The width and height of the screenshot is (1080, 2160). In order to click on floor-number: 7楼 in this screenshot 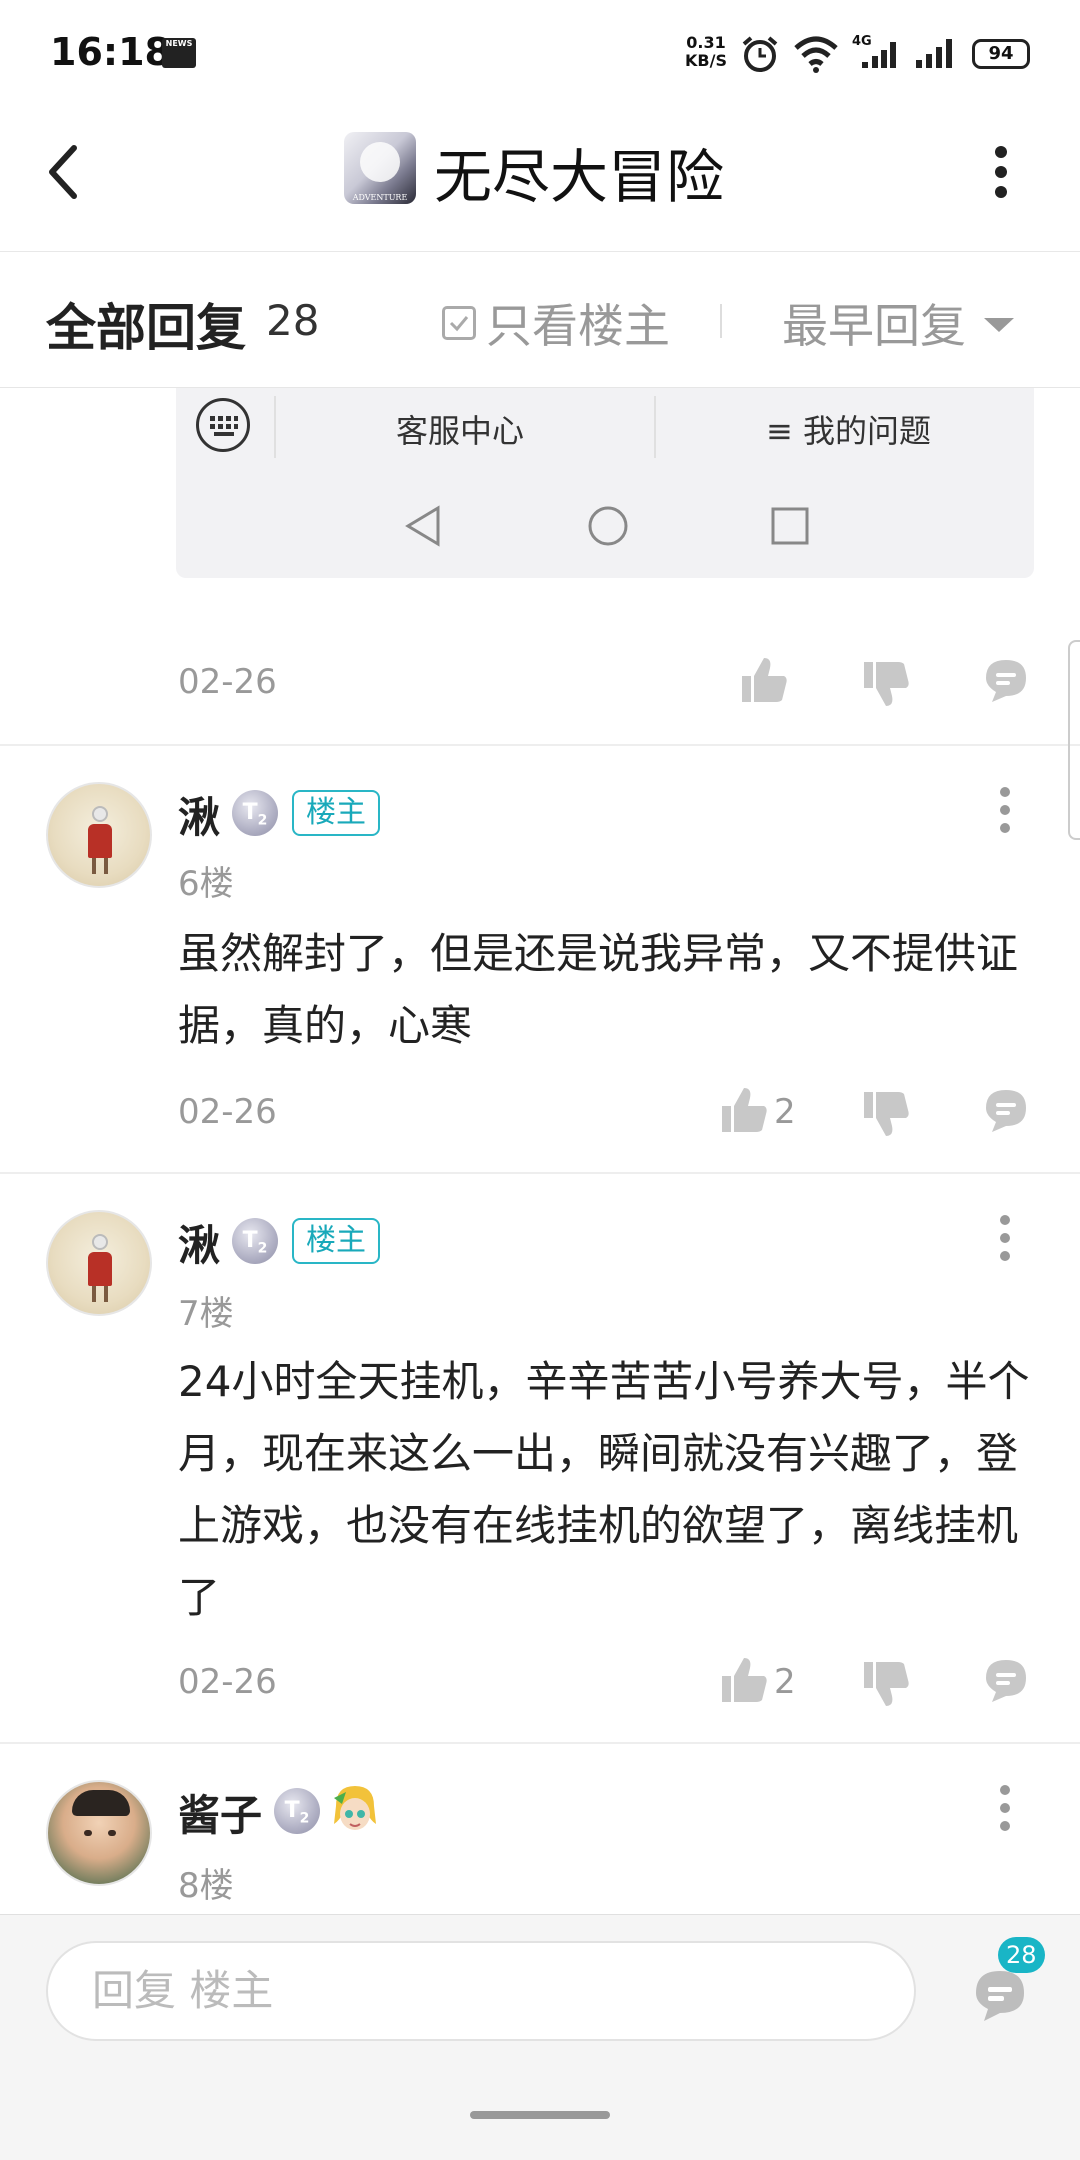, I will do `click(206, 1314)`.